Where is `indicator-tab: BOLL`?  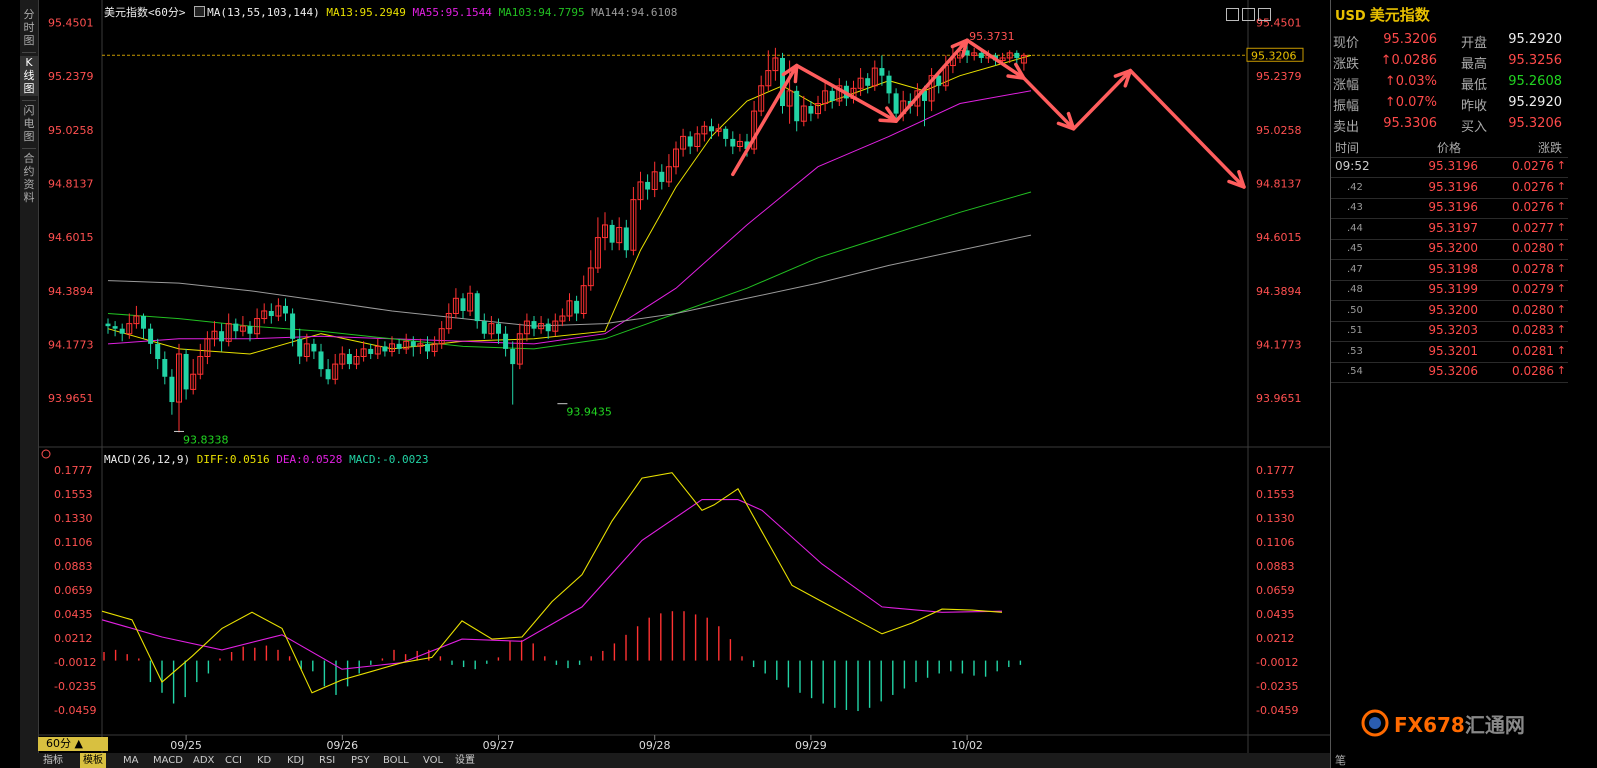
indicator-tab: BOLL is located at coordinates (396, 760).